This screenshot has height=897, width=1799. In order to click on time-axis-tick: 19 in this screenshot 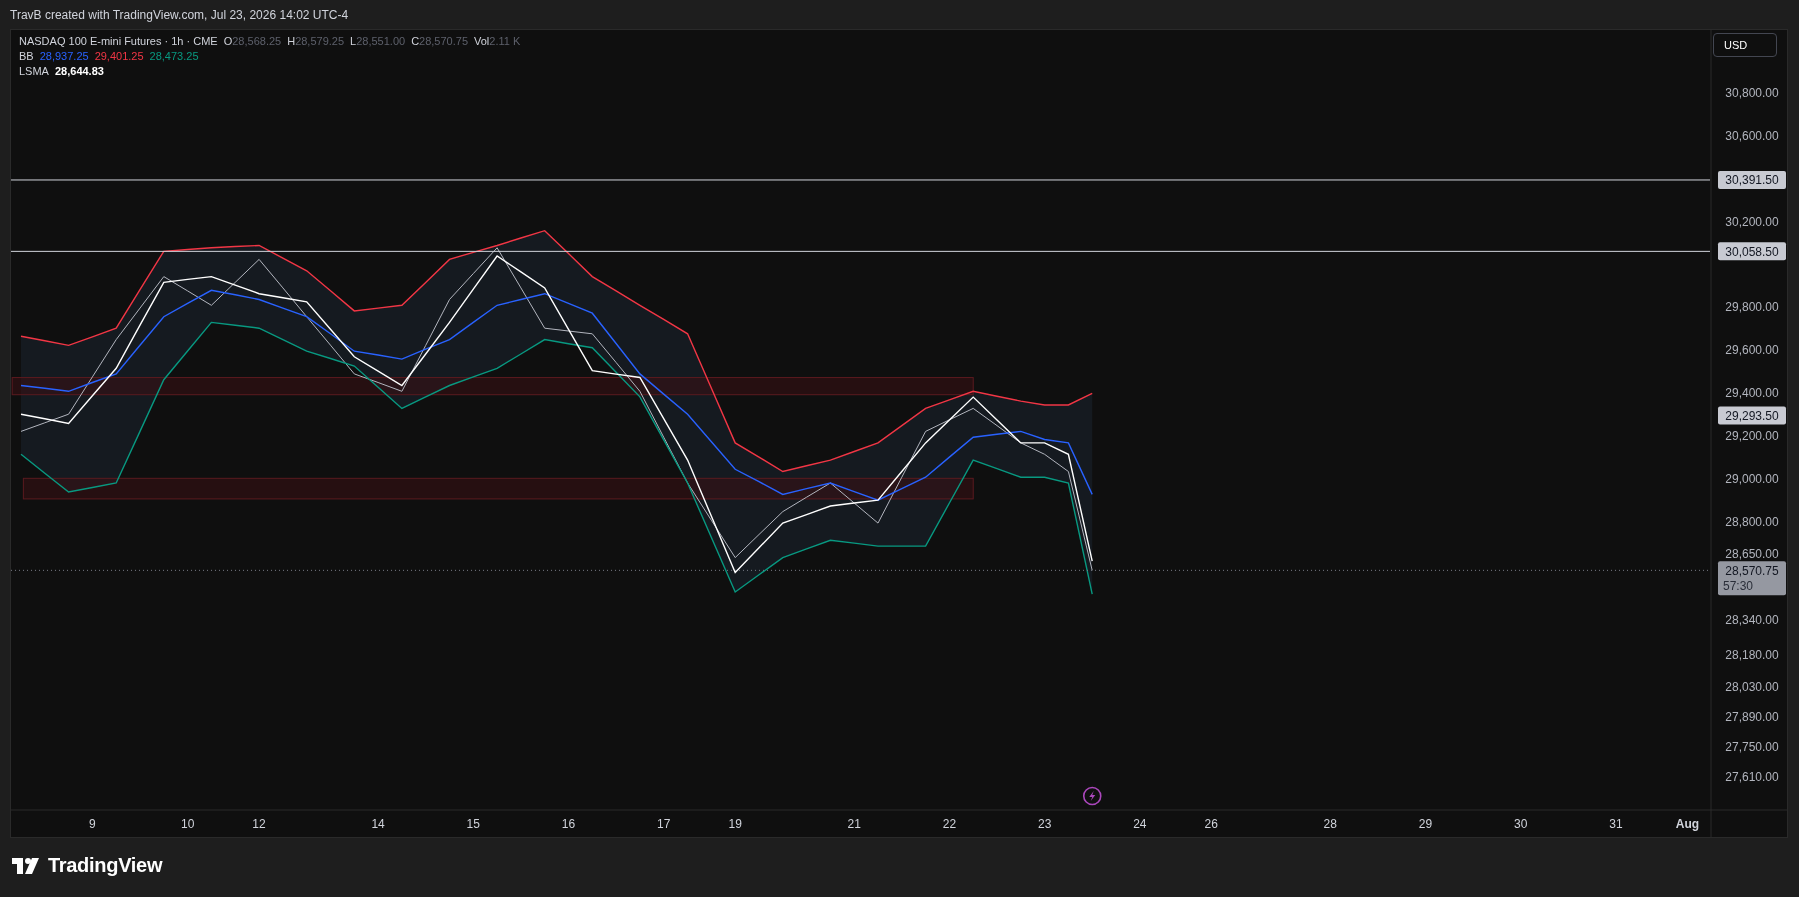, I will do `click(735, 824)`.